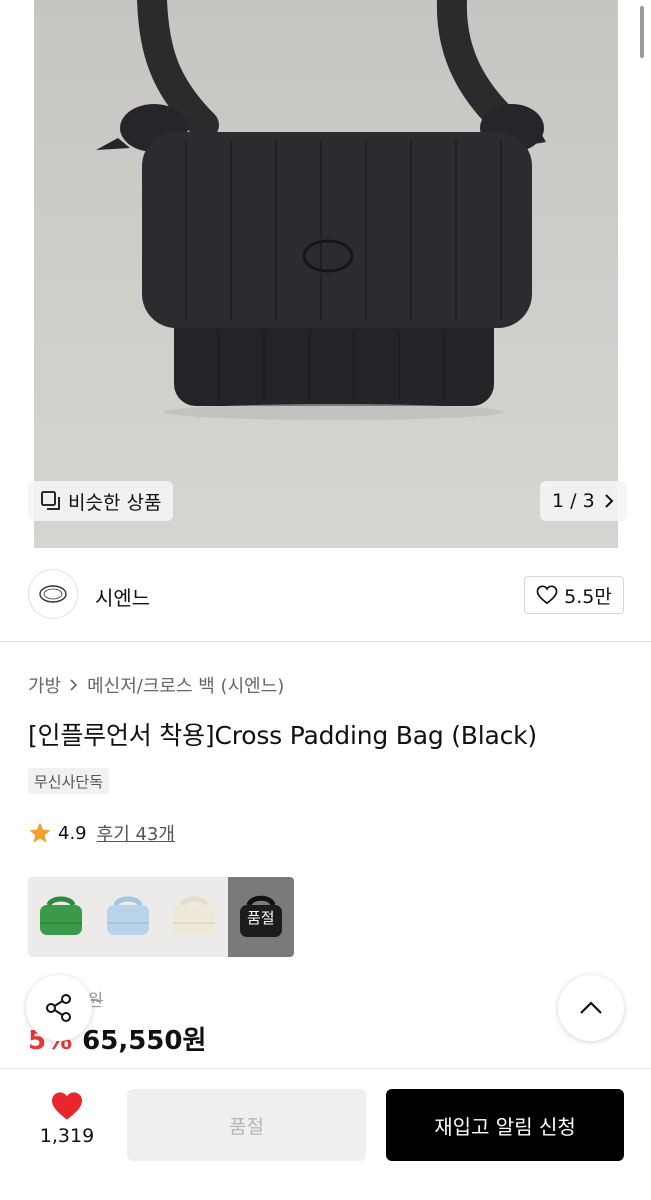 The height and width of the screenshot is (1200, 651). What do you see at coordinates (642, 32) in the screenshot?
I see `scrollbar-thumb` at bounding box center [642, 32].